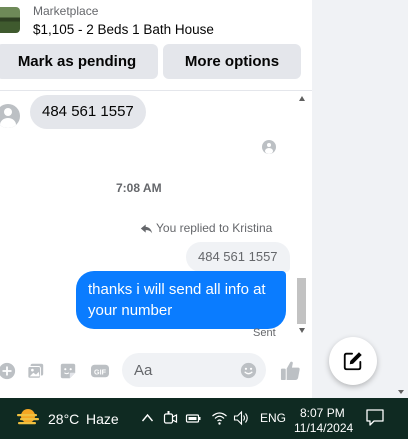 Image resolution: width=408 pixels, height=439 pixels. Describe the element at coordinates (10, 116) in the screenshot. I see `contact-avatar` at that location.